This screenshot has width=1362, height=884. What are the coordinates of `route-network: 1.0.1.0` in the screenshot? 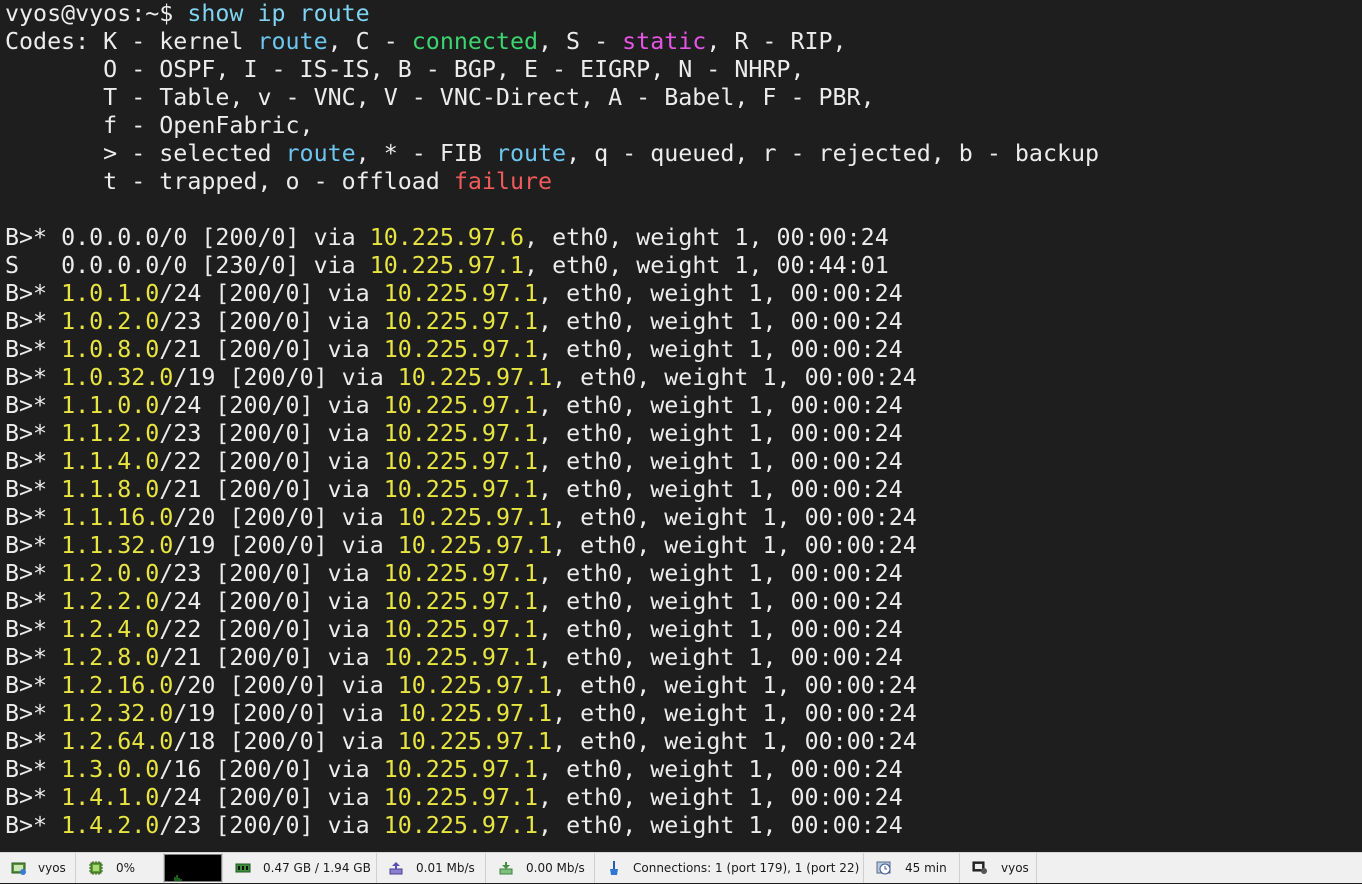 It's located at (110, 293).